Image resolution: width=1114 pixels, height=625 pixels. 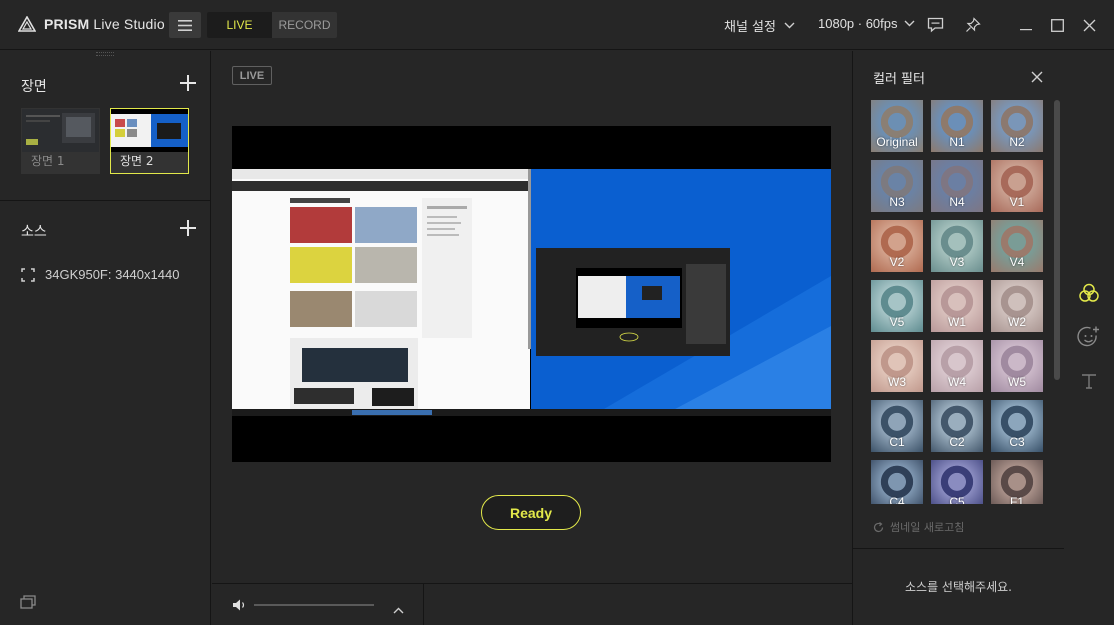 I want to click on filter-label: V5, so click(x=897, y=322).